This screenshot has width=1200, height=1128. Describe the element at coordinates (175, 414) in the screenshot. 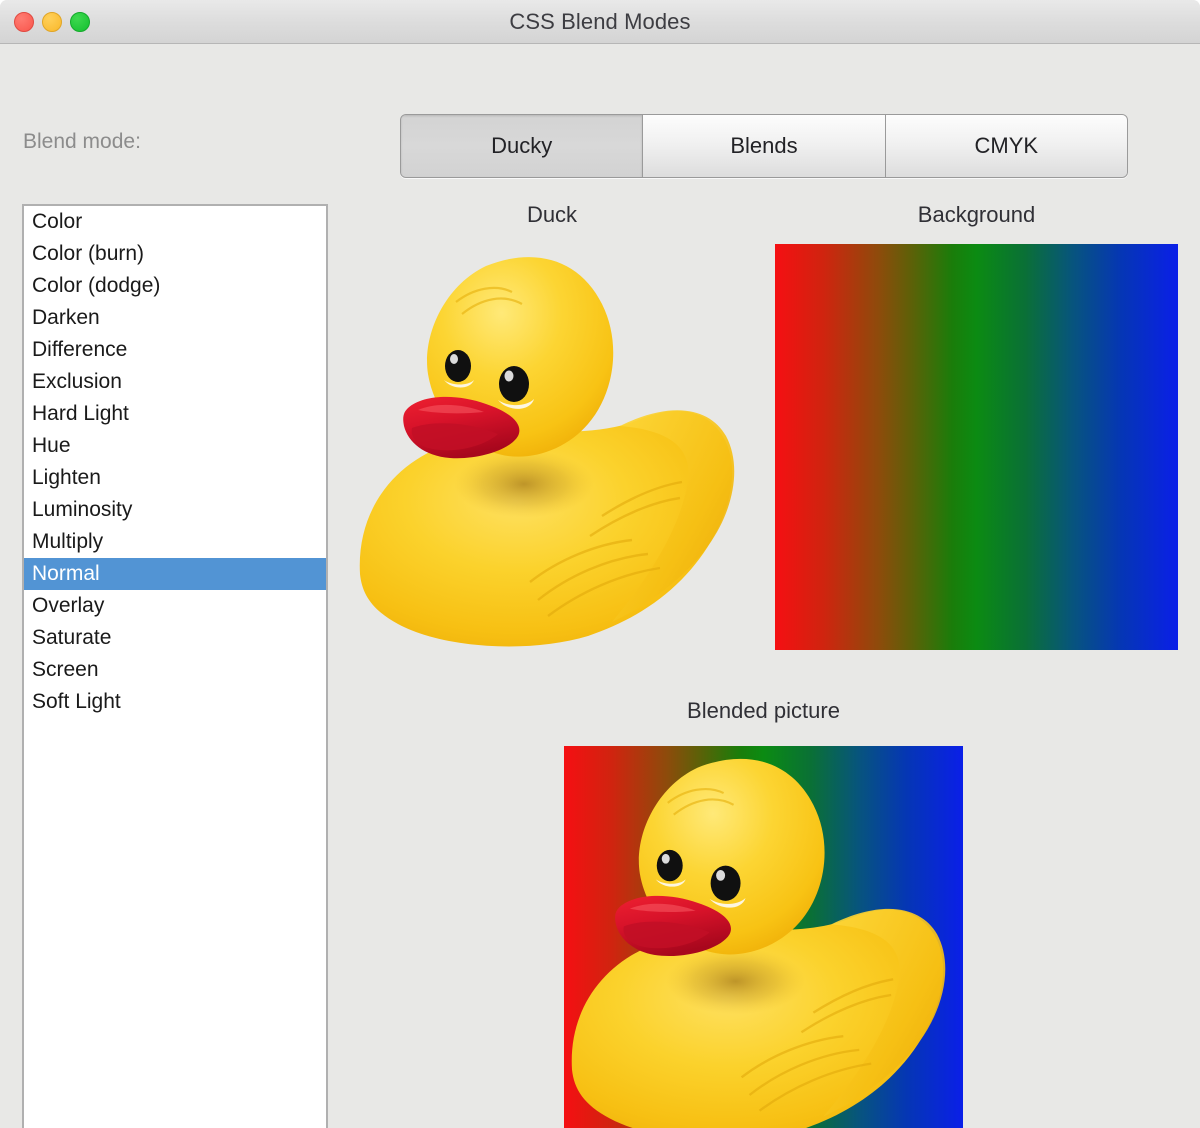

I see `list-item: Hard Light` at that location.